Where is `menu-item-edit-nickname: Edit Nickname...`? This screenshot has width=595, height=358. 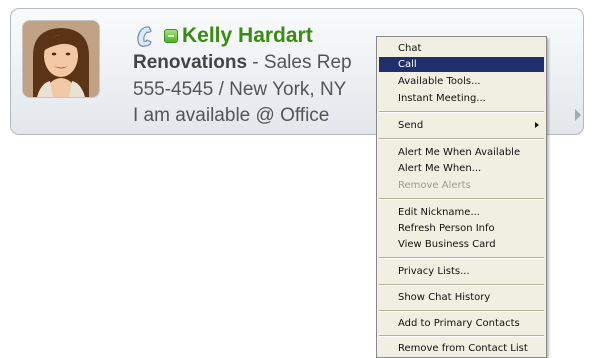
menu-item-edit-nickname: Edit Nickname... is located at coordinates (461, 212).